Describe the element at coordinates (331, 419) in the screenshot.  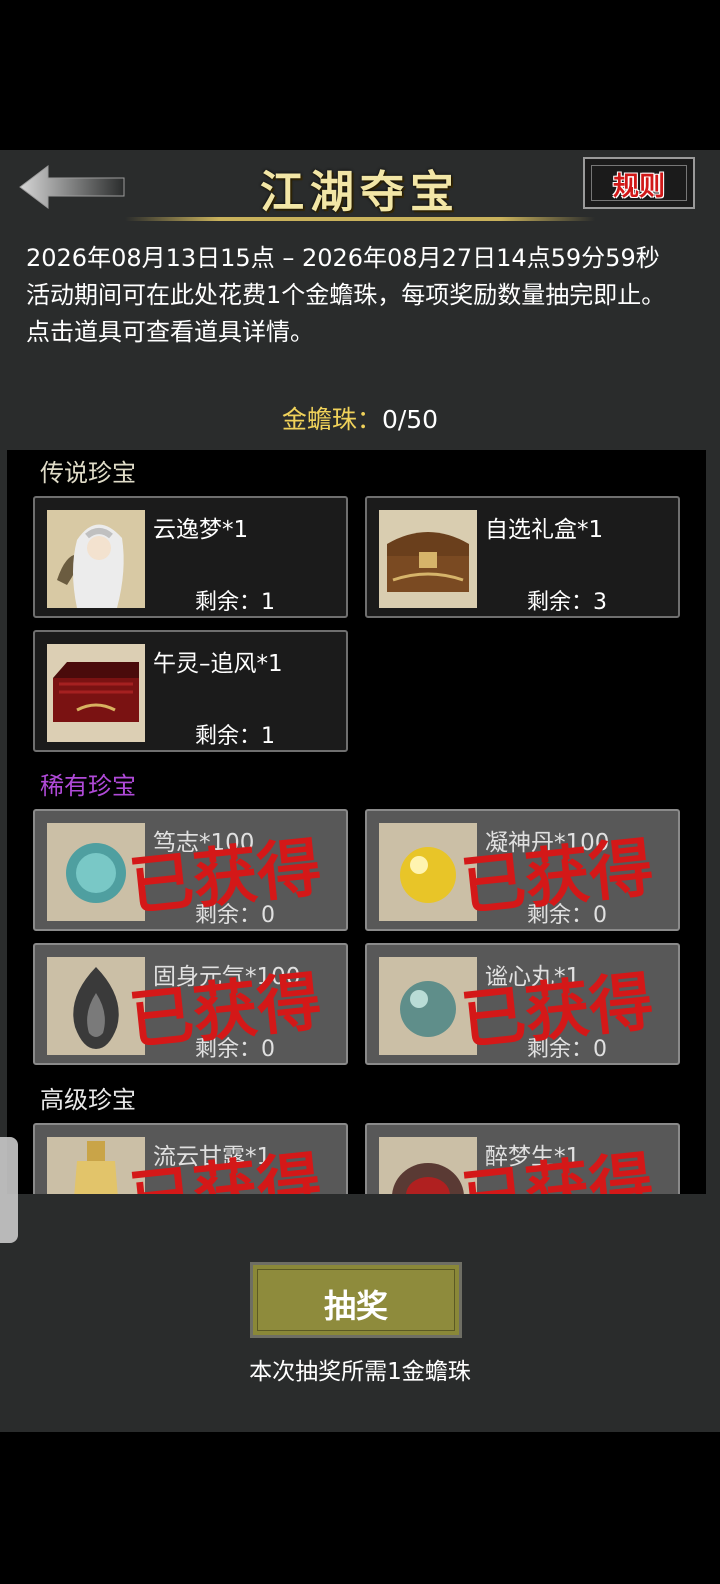
I see `currency-label: 金蟾珠：` at that location.